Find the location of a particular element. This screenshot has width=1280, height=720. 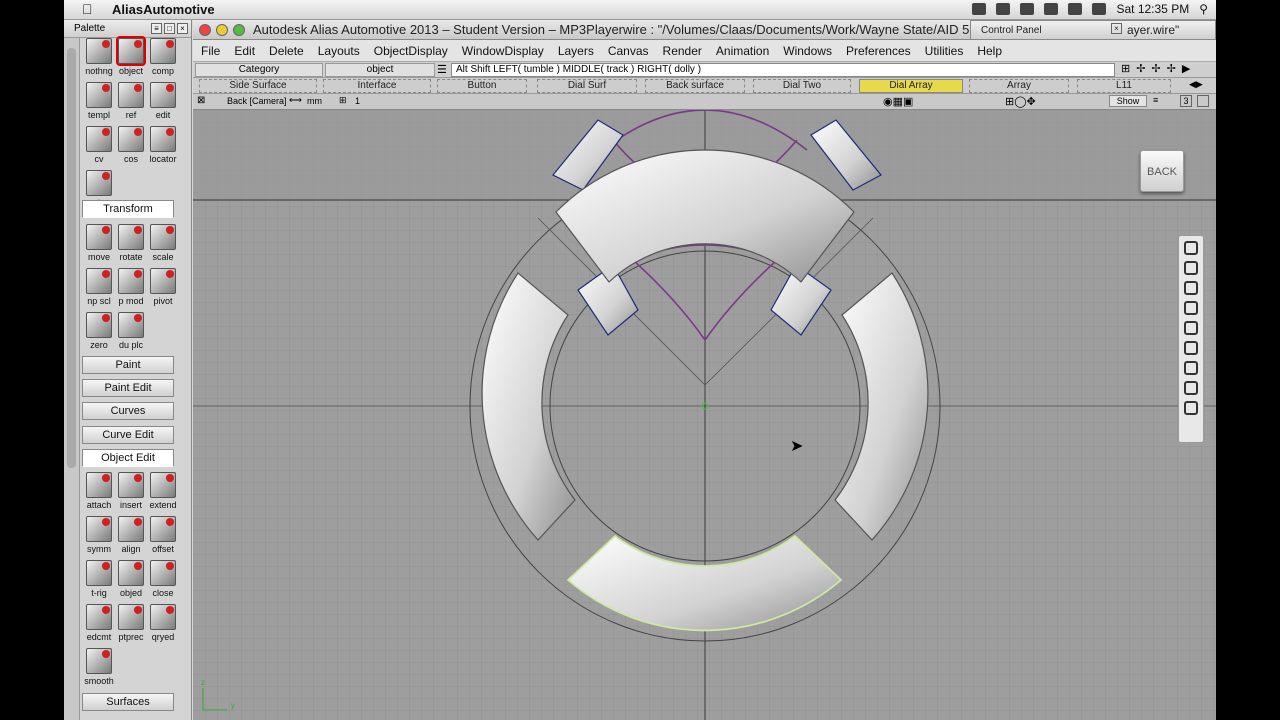

spotlight-icon: ⚲ is located at coordinates (1203, 9).